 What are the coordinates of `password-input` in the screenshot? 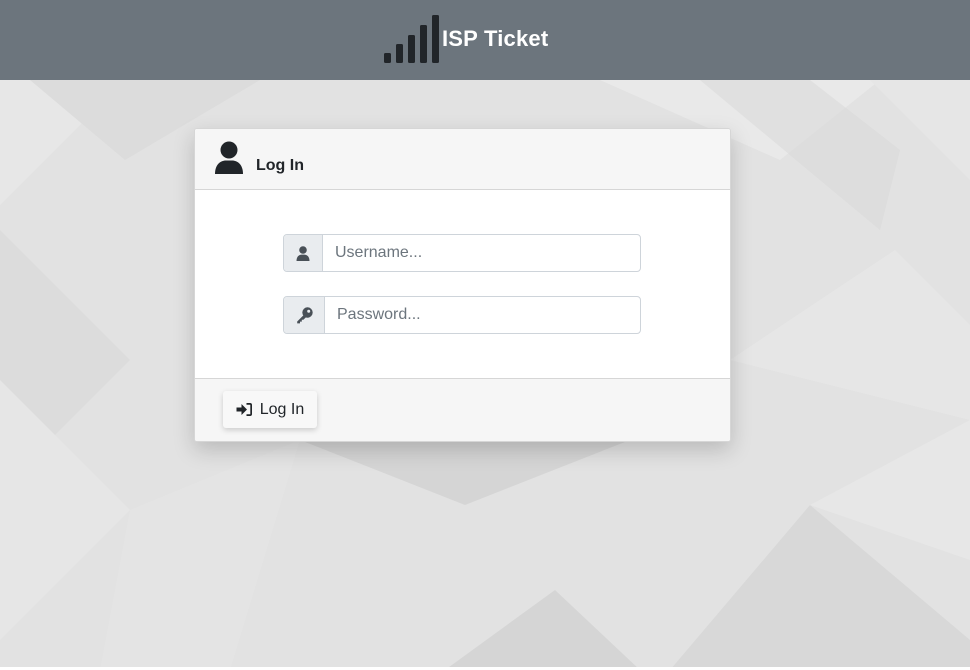 It's located at (482, 315).